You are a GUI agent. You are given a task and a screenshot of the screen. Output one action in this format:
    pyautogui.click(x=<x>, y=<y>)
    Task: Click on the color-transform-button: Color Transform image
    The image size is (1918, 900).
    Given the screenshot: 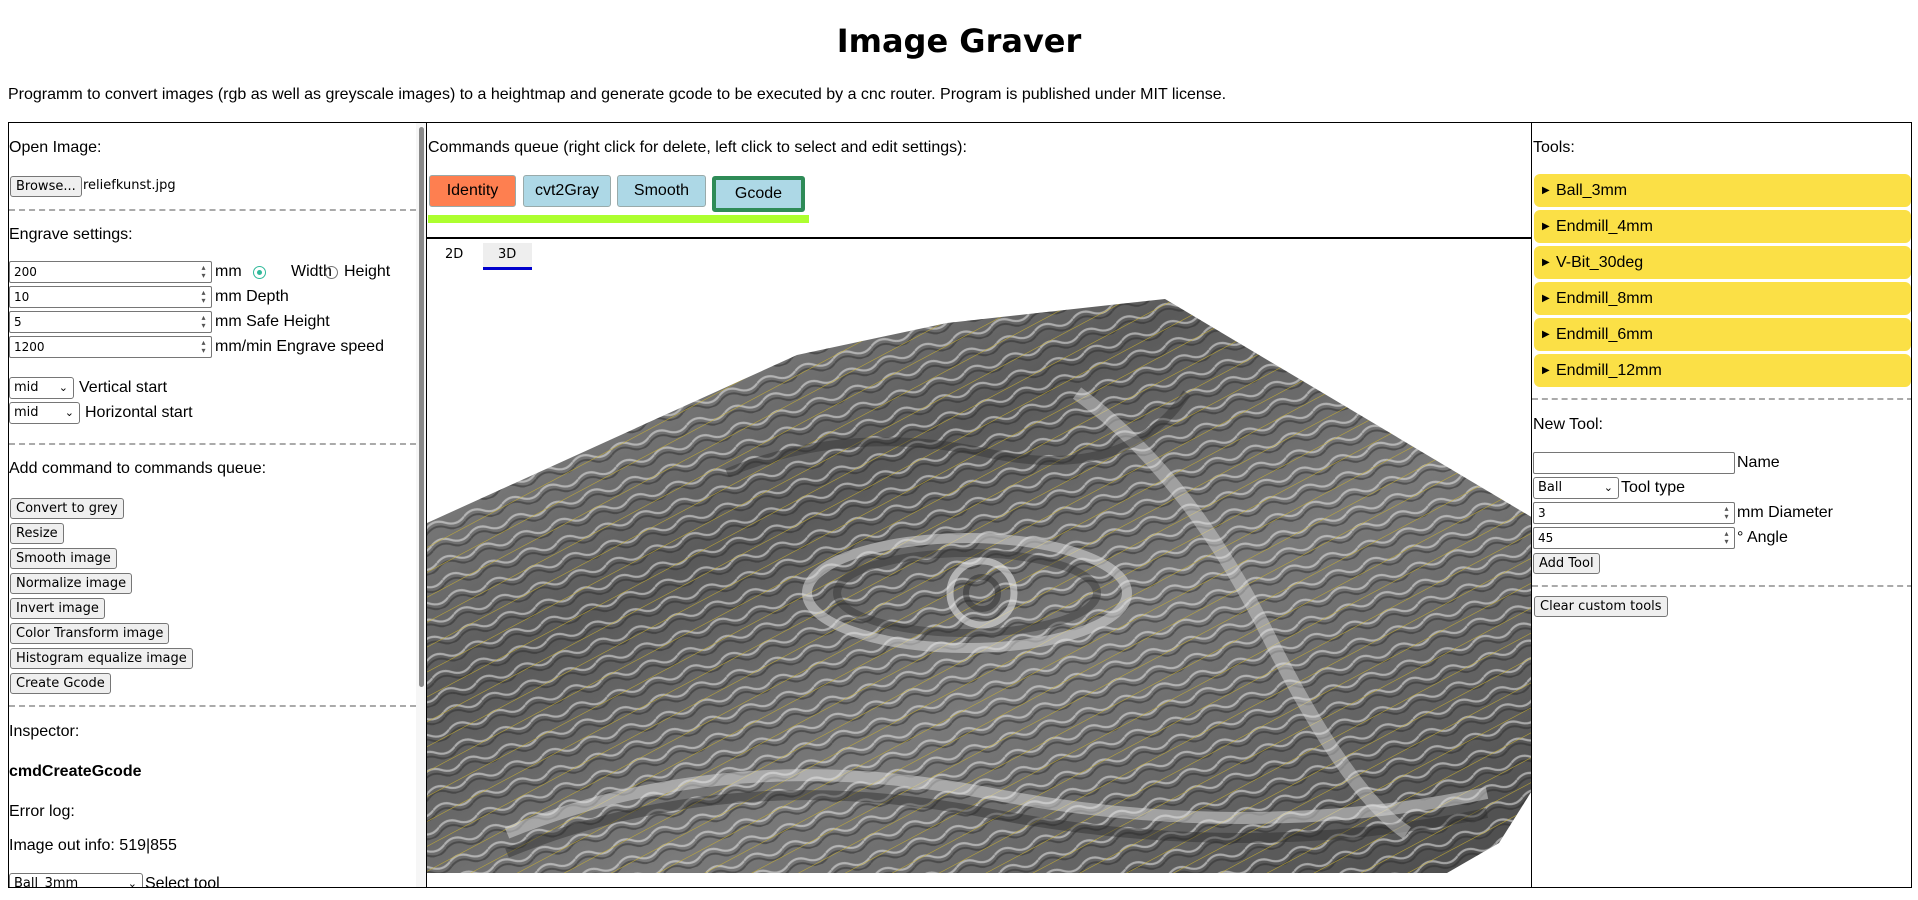 What is the action you would take?
    pyautogui.click(x=90, y=633)
    